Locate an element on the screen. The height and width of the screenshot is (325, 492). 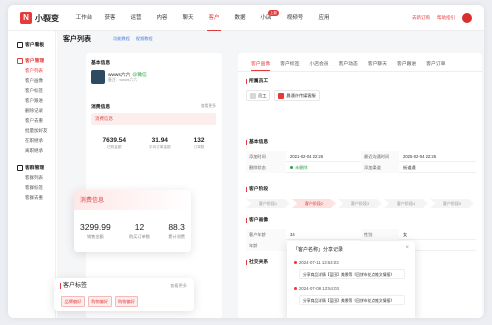
stat-label: 累计消费 is located at coordinates (176, 236).